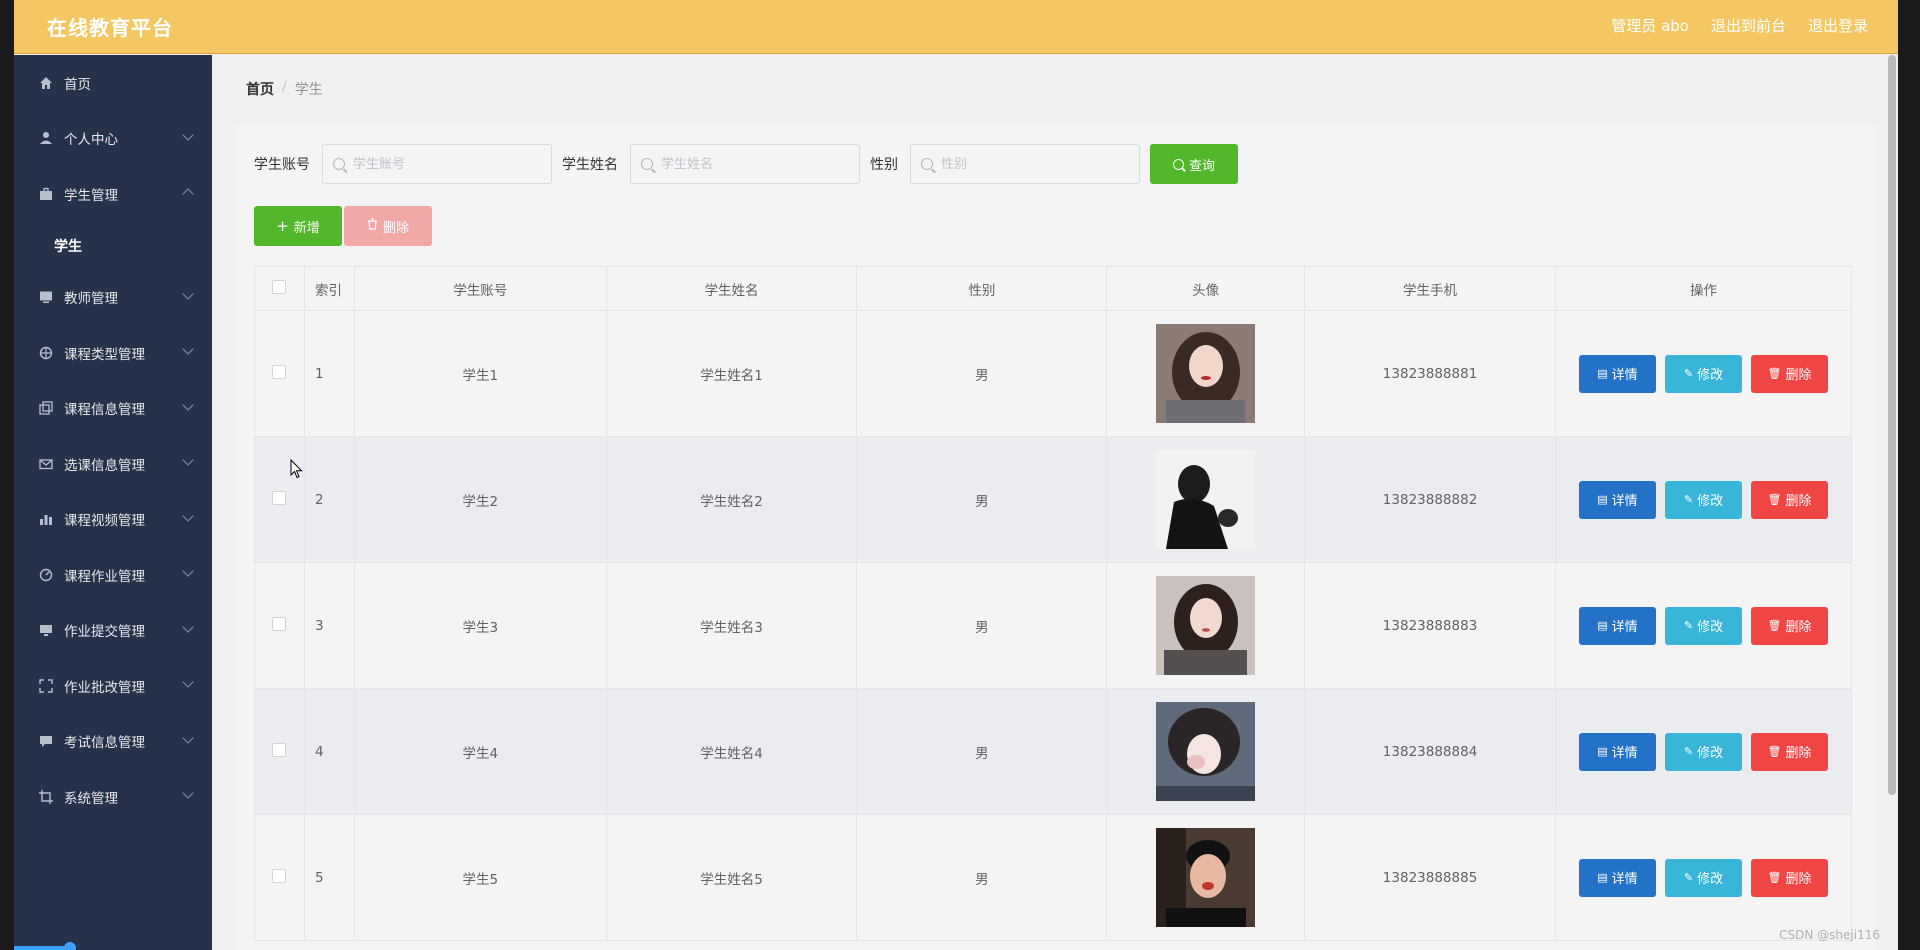 This screenshot has height=950, width=1920. What do you see at coordinates (480, 373) in the screenshot?
I see `account-cell: 学生1` at bounding box center [480, 373].